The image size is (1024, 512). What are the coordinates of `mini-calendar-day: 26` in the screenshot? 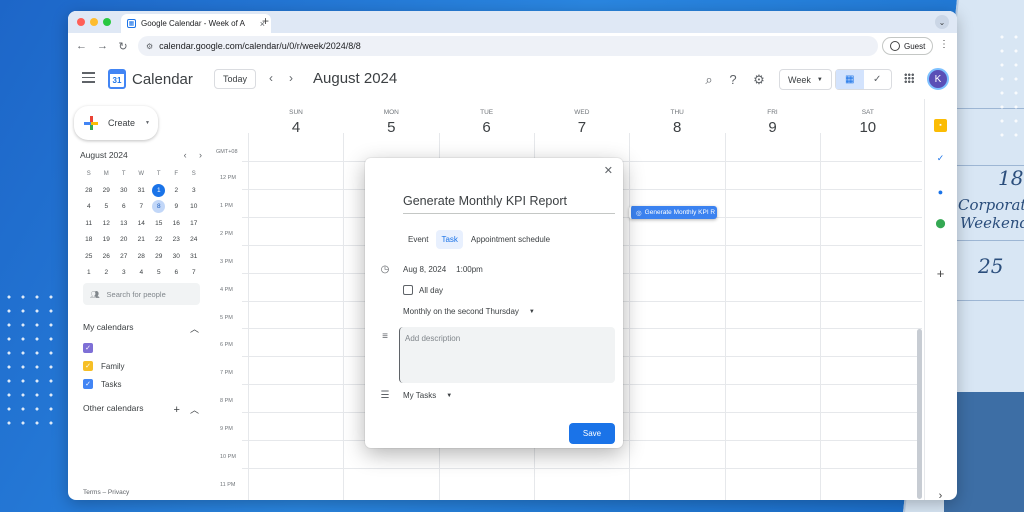 It's located at (107, 256).